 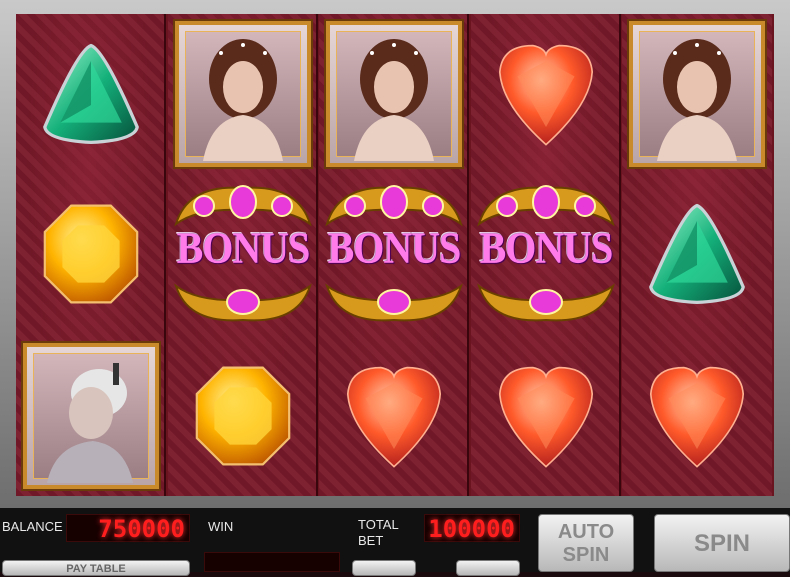 What do you see at coordinates (272, 562) in the screenshot?
I see `win-display` at bounding box center [272, 562].